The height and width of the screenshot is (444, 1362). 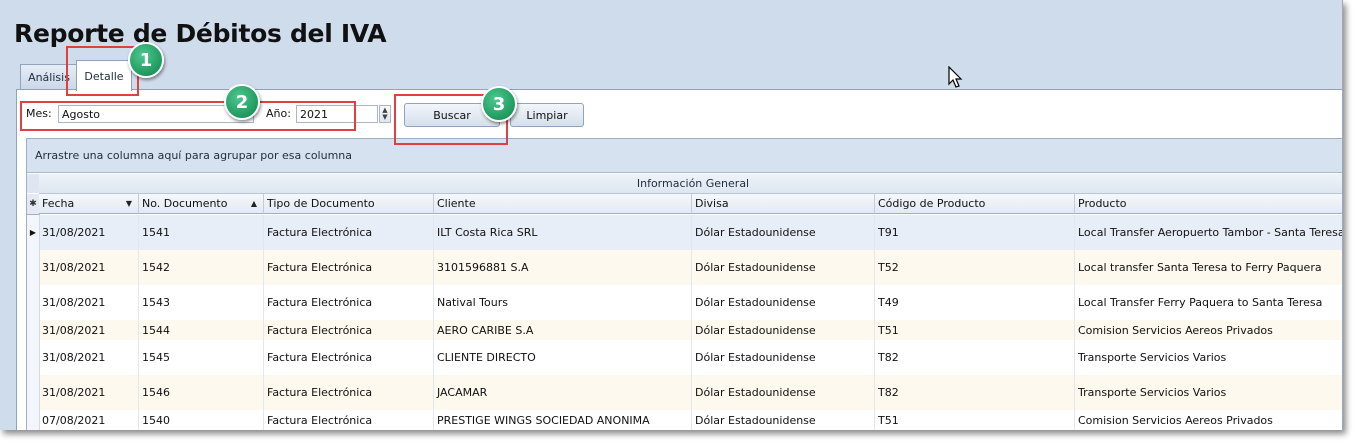 What do you see at coordinates (563, 302) in the screenshot?
I see `cell-cliente: Natival Tours` at bounding box center [563, 302].